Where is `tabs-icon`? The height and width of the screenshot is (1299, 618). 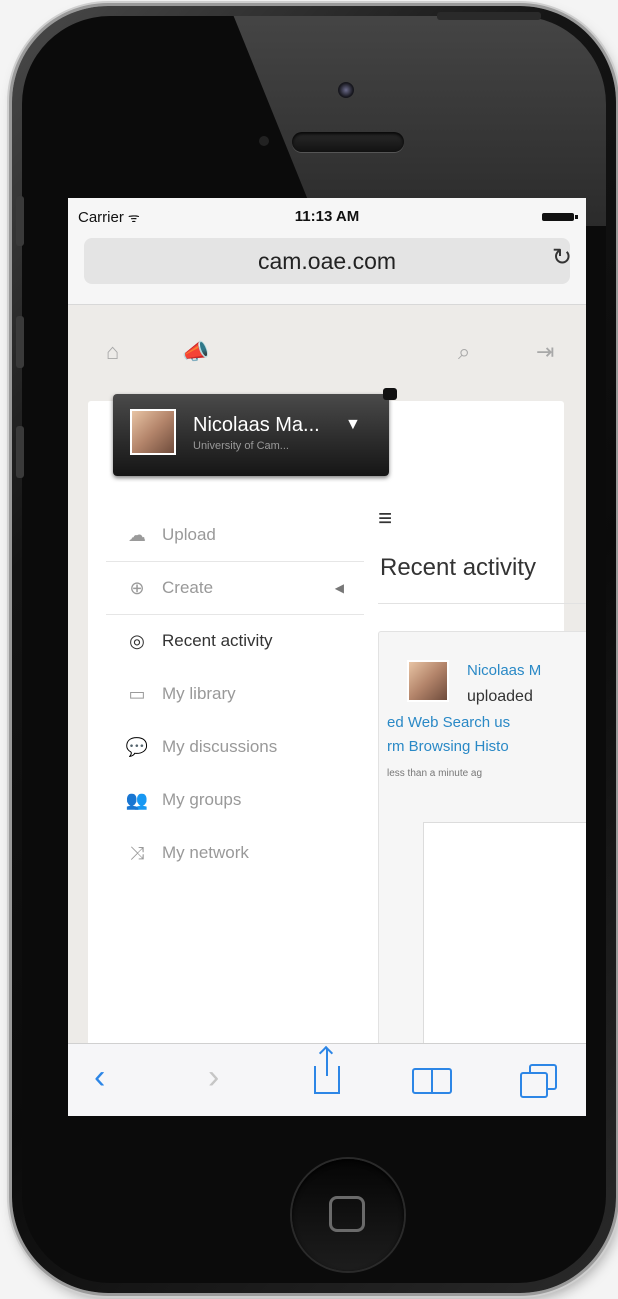
tabs-icon is located at coordinates (540, 1082).